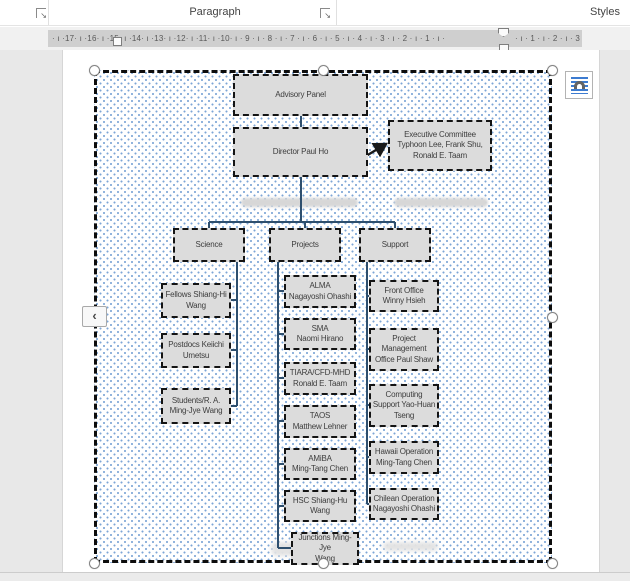  What do you see at coordinates (323, 70) in the screenshot?
I see `resize-handle-top-center` at bounding box center [323, 70].